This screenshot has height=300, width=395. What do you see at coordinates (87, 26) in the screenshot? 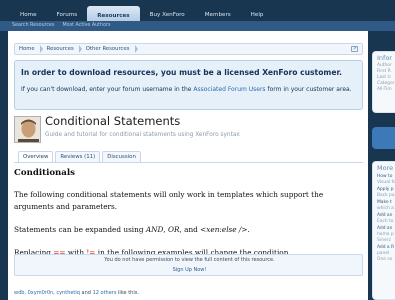
I see `most-active-authors-link: Most Active Authors` at bounding box center [87, 26].